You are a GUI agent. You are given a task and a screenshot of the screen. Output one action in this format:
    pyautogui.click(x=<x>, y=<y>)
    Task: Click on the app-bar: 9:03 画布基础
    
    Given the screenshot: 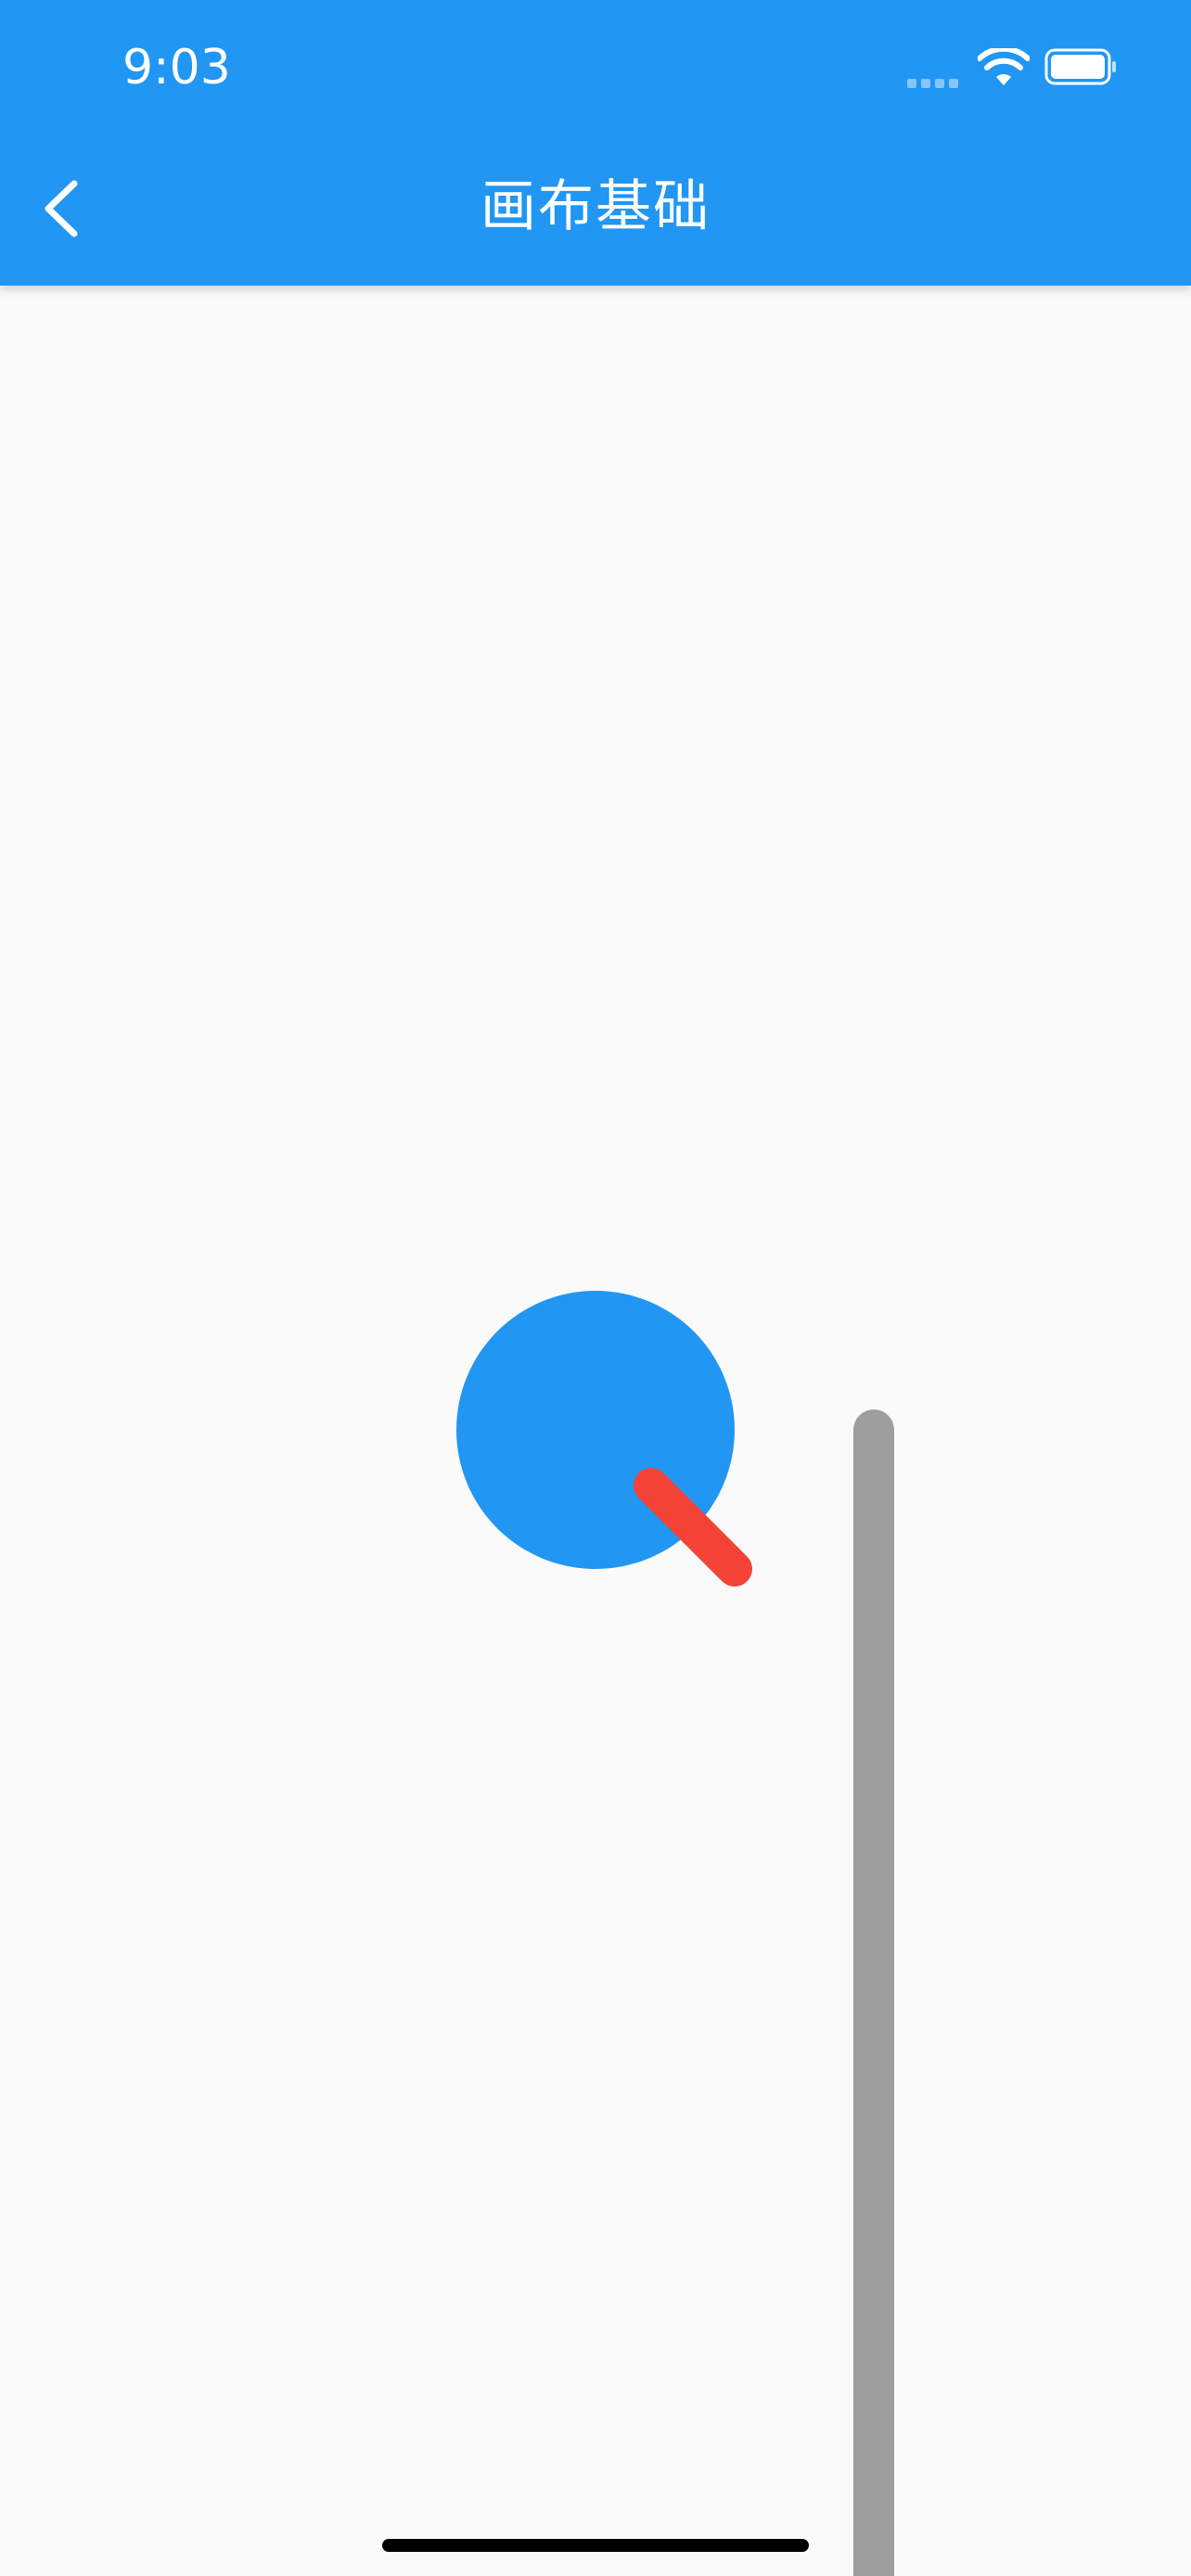 What is the action you would take?
    pyautogui.click(x=595, y=143)
    